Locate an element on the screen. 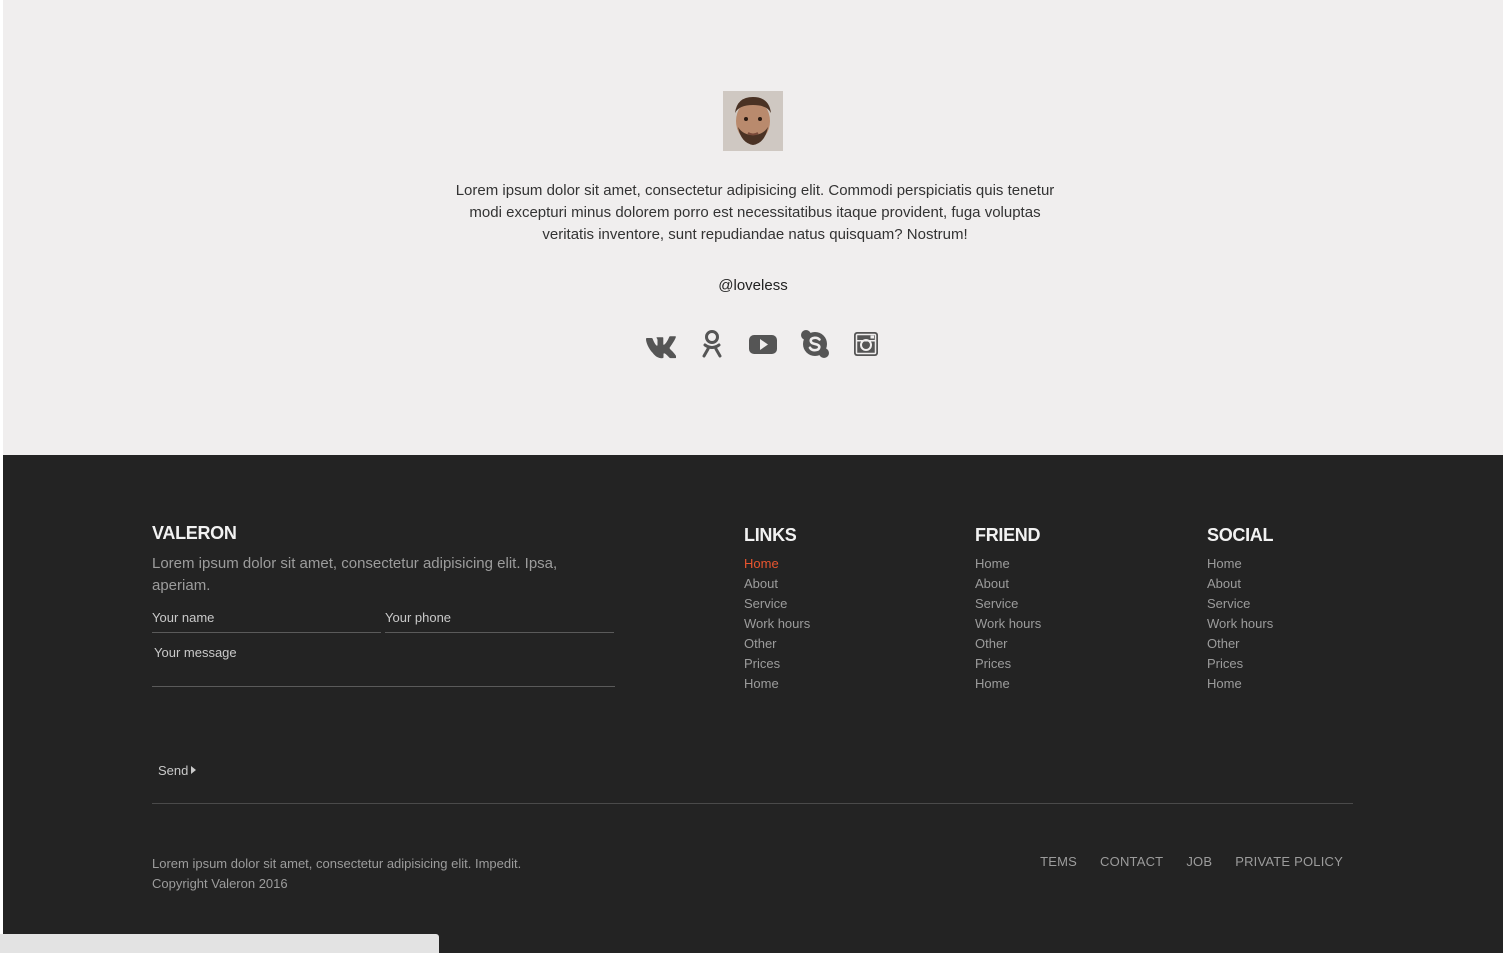 The image size is (1508, 953). terms-link: TEMS is located at coordinates (1058, 861).